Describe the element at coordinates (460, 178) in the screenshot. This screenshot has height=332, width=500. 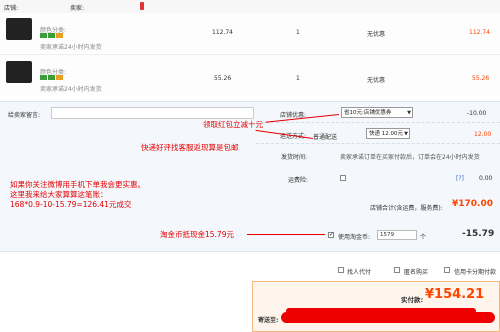
I see `help-icon: [?]` at that location.